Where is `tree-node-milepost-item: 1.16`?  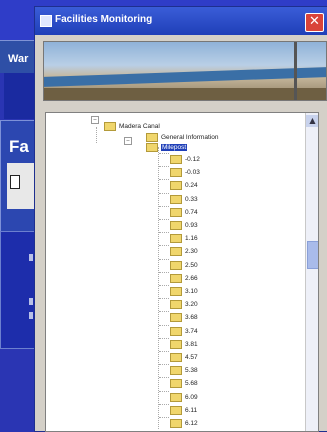 tree-node-milepost-item: 1.16 is located at coordinates (184, 236).